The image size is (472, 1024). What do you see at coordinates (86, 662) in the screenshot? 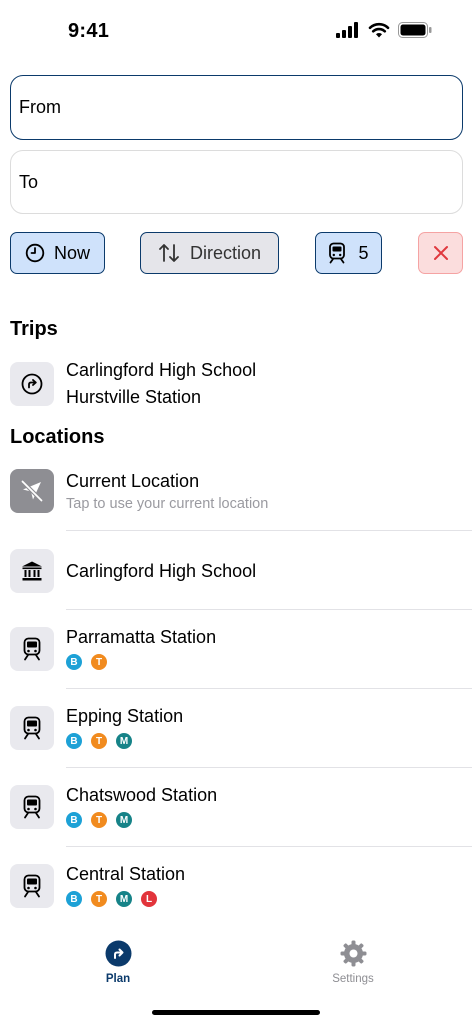
I see `transport-badges: B T` at bounding box center [86, 662].